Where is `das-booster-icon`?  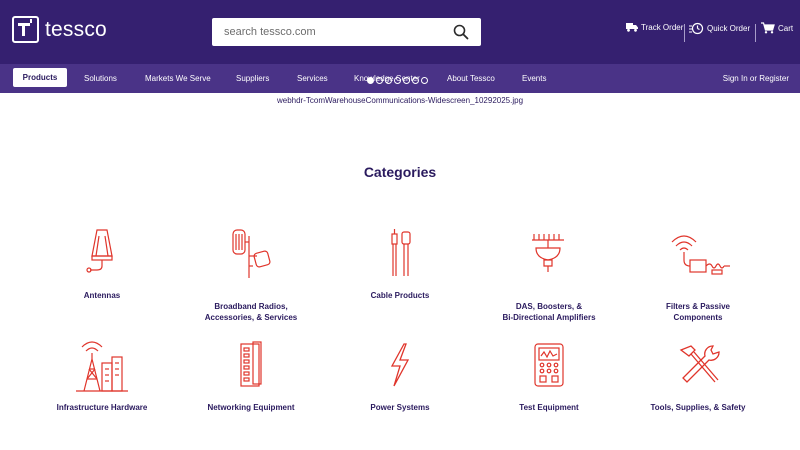 das-booster-icon is located at coordinates (548, 253).